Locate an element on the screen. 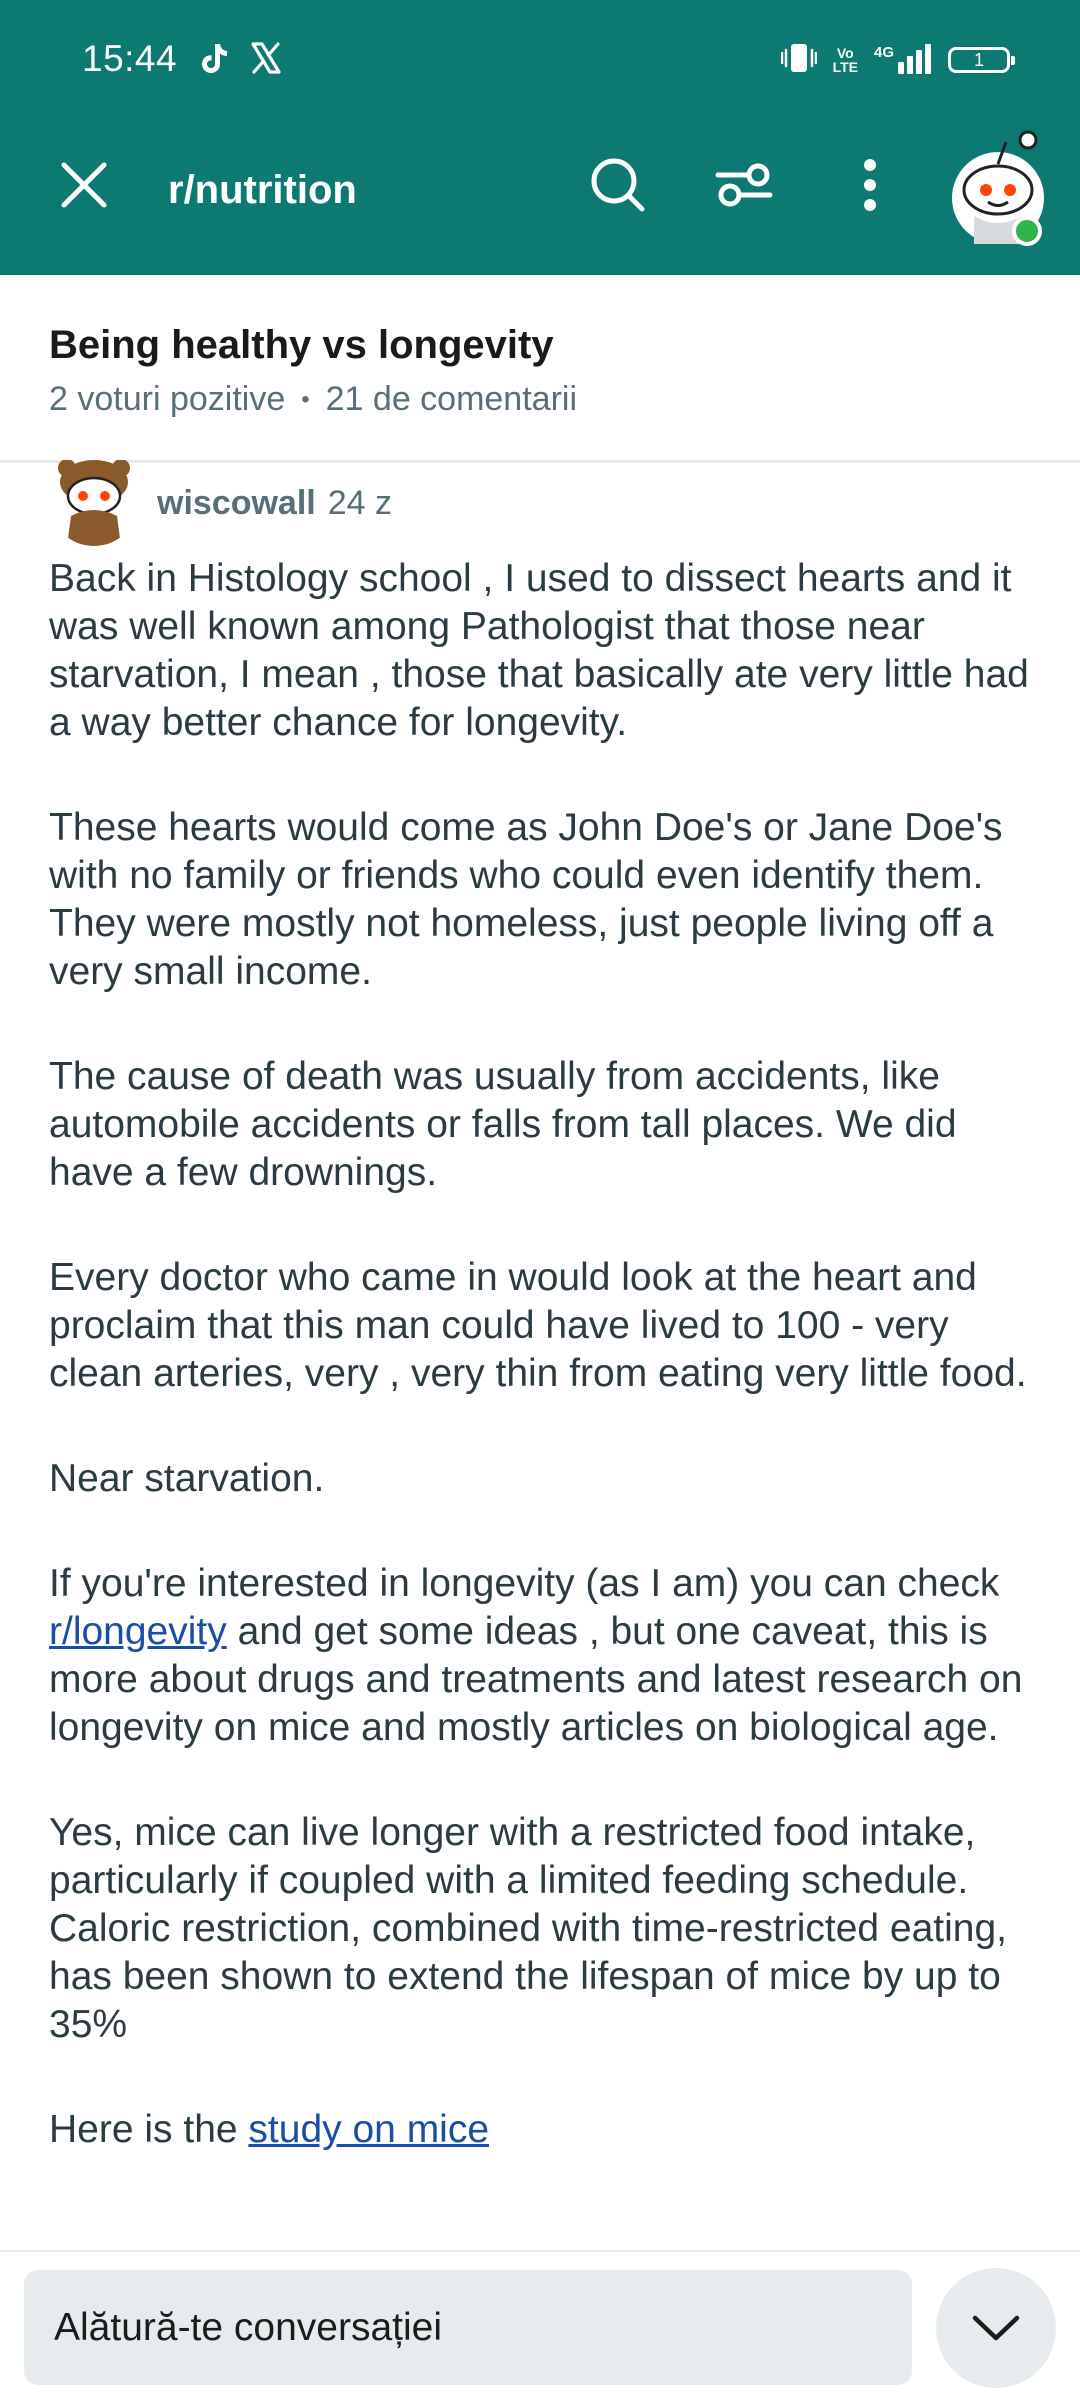 The height and width of the screenshot is (2400, 1080). filter-icon is located at coordinates (744, 185).